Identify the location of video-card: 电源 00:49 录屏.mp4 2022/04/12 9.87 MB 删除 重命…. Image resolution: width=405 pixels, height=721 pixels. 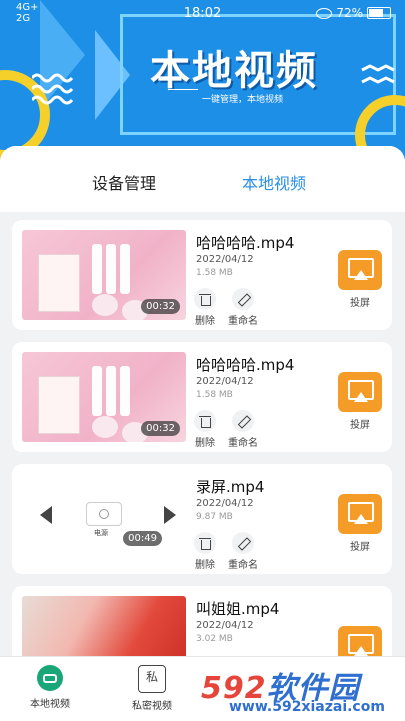
(202, 519).